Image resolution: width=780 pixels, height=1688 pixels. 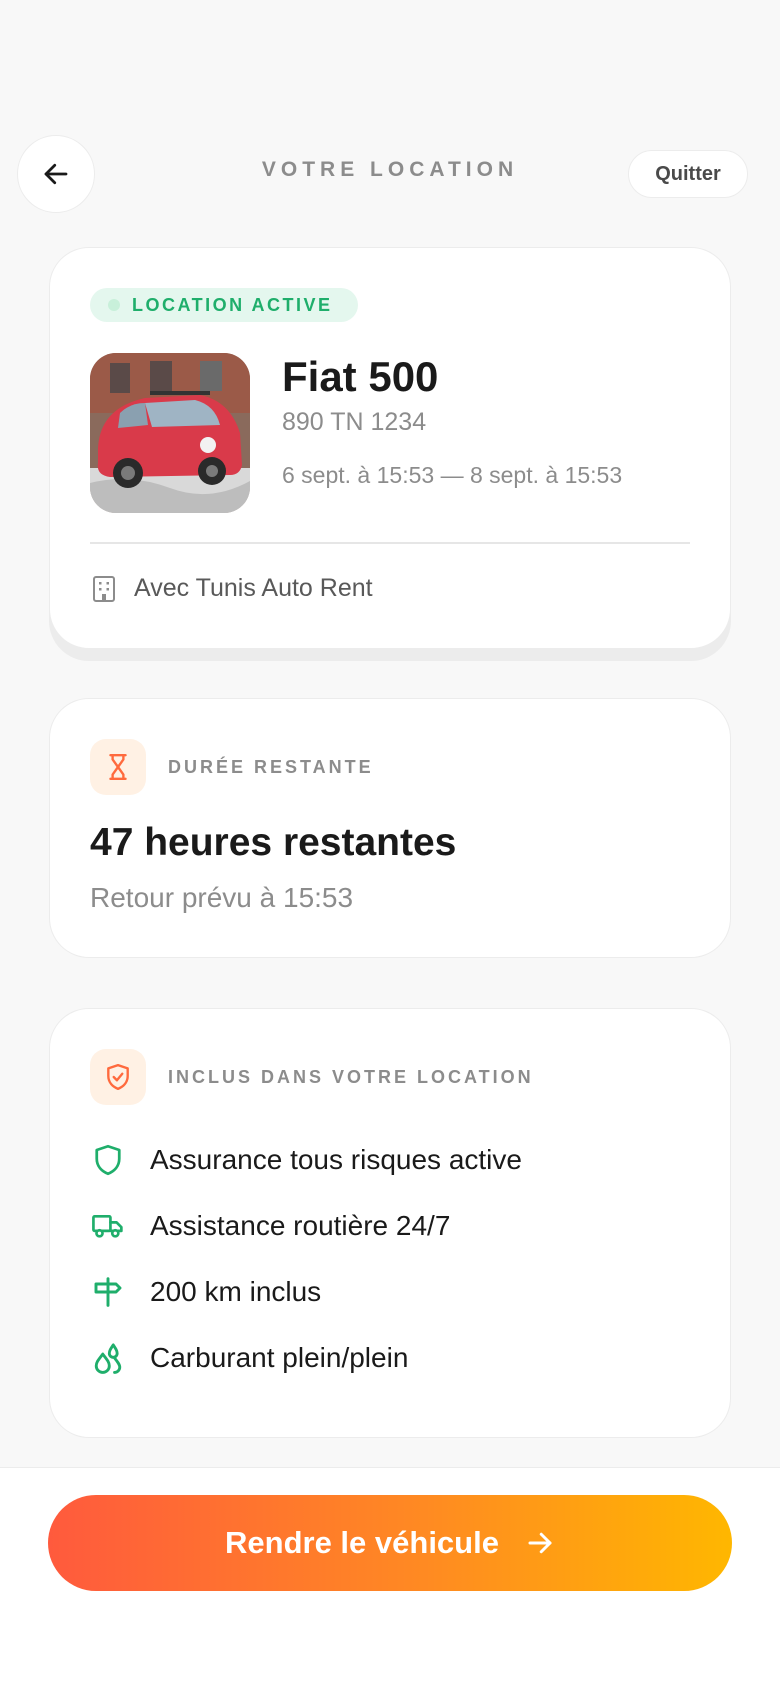 I want to click on rental-dates: 6 sept. à 15:53 — 8 sept. à 15:53, so click(x=452, y=475).